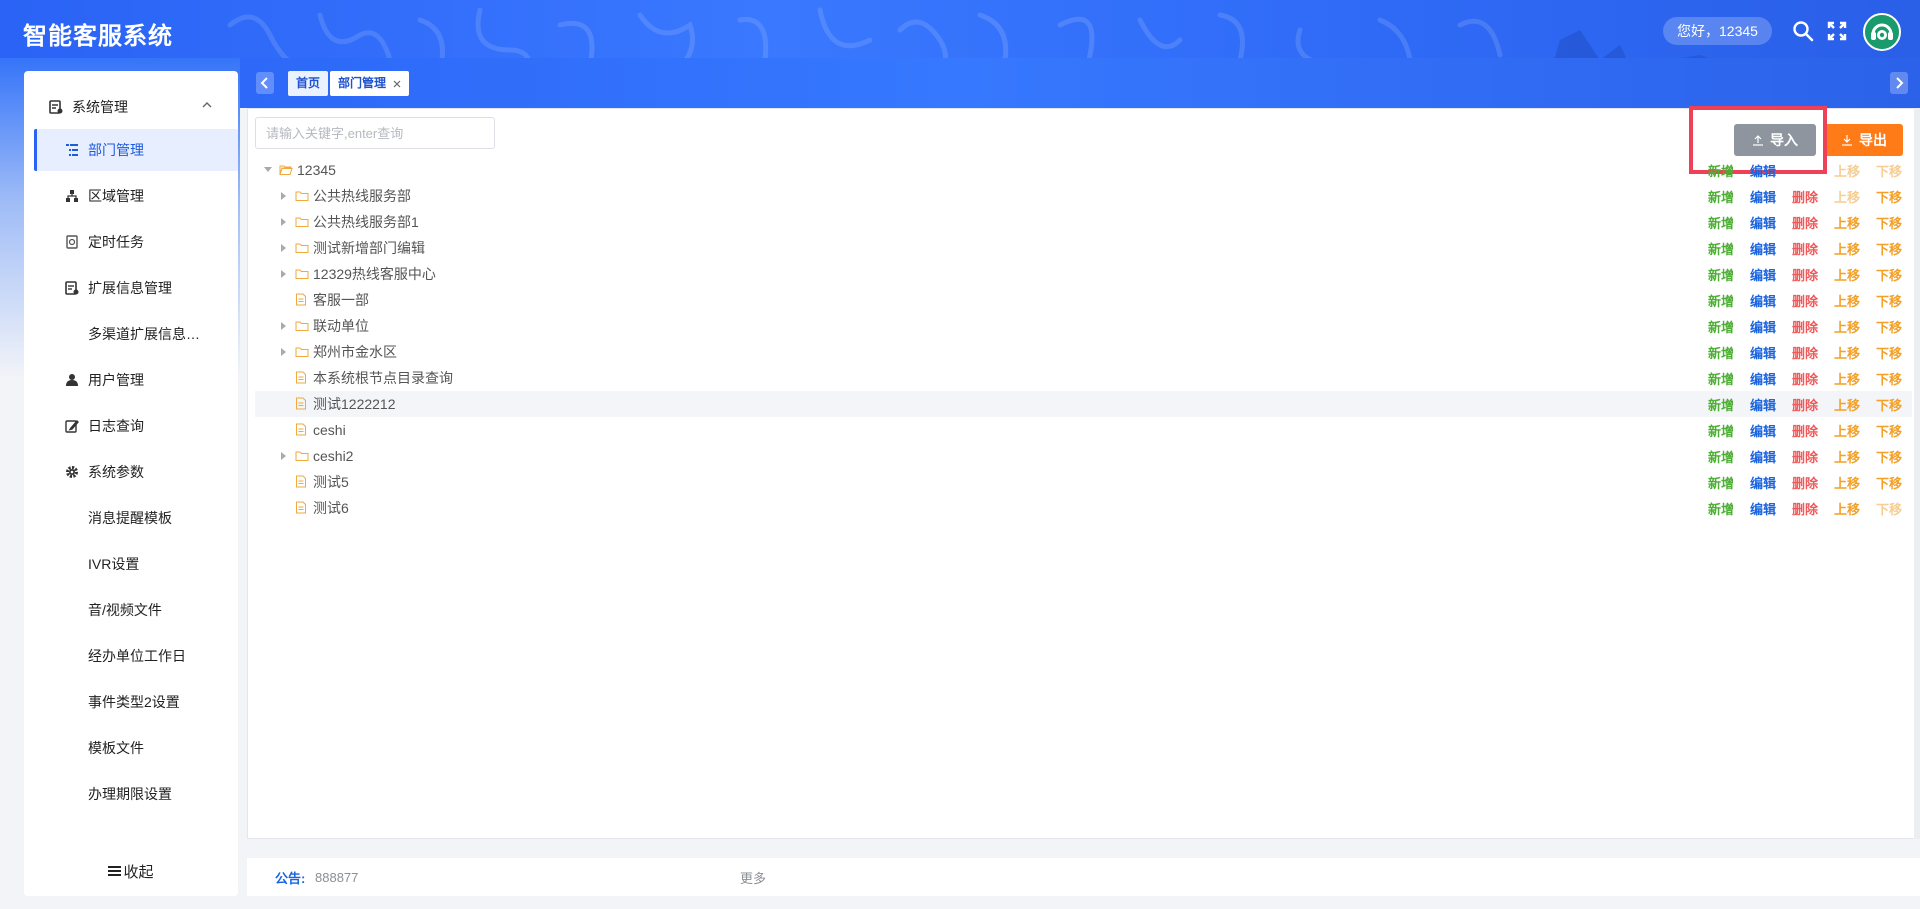 This screenshot has width=1920, height=909. I want to click on fullscreen-icon, so click(1837, 31).